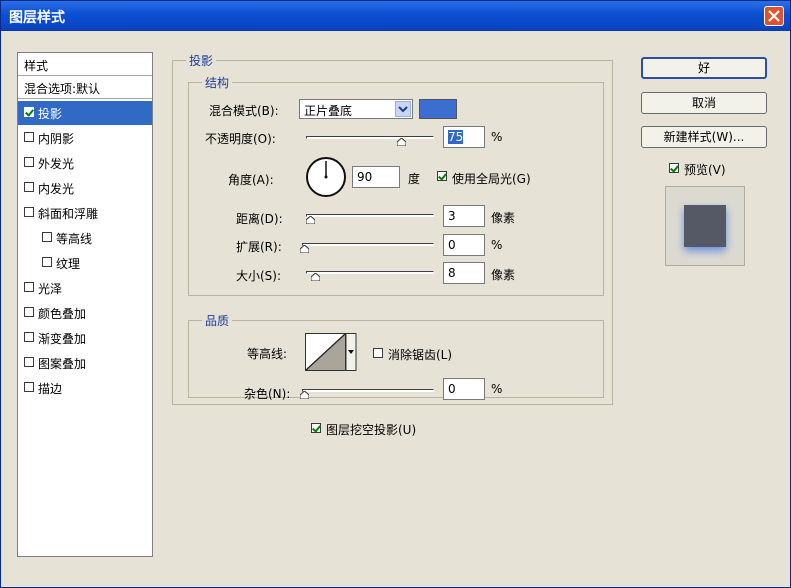 The width and height of the screenshot is (791, 588). I want to click on opacity-input: 75, so click(464, 137).